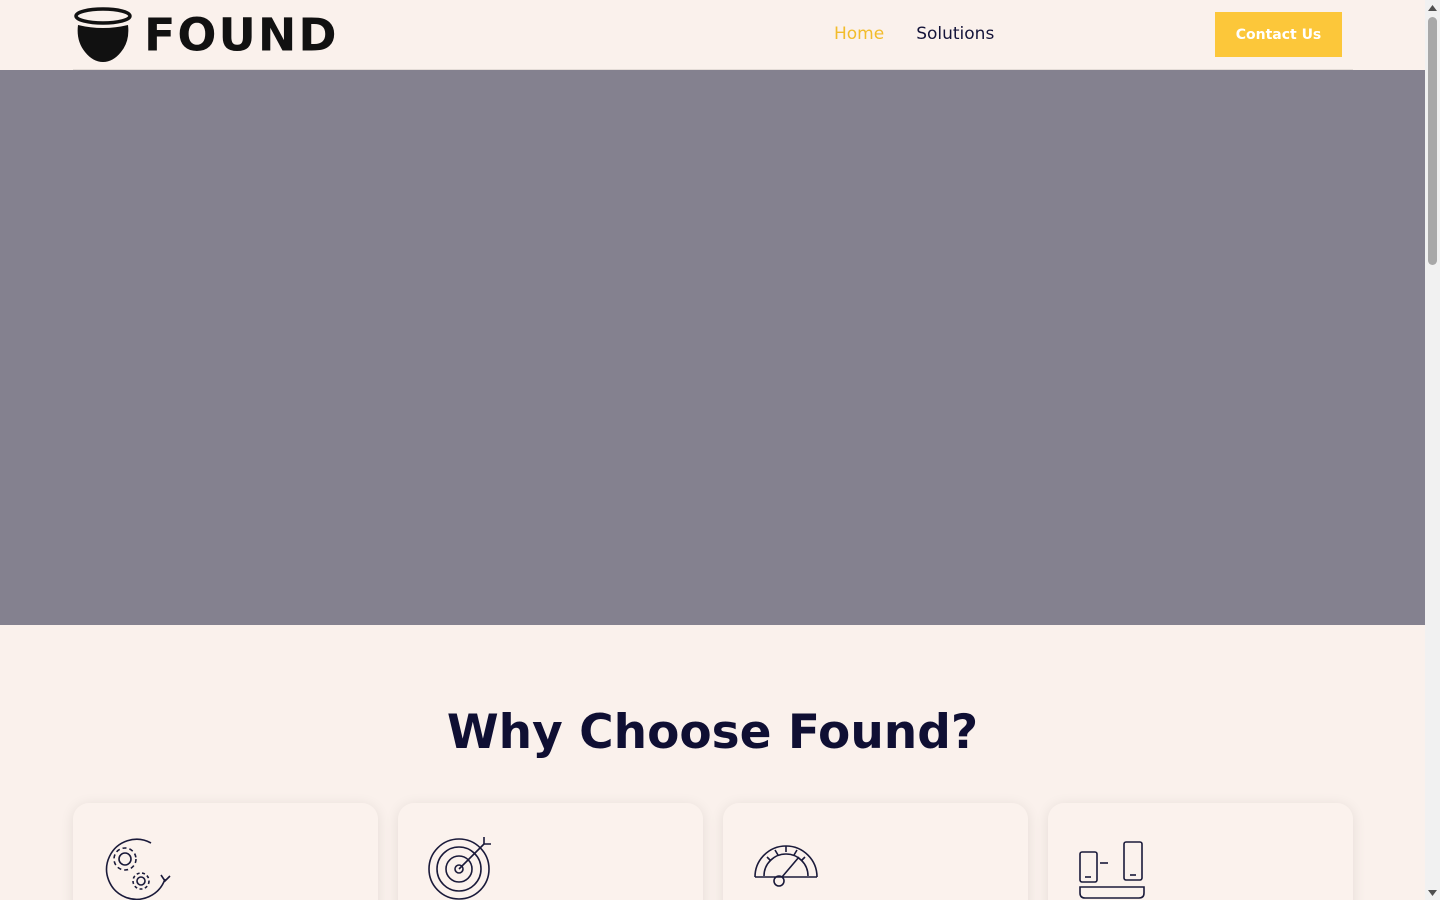  I want to click on page-scrollbar, so click(1432, 450).